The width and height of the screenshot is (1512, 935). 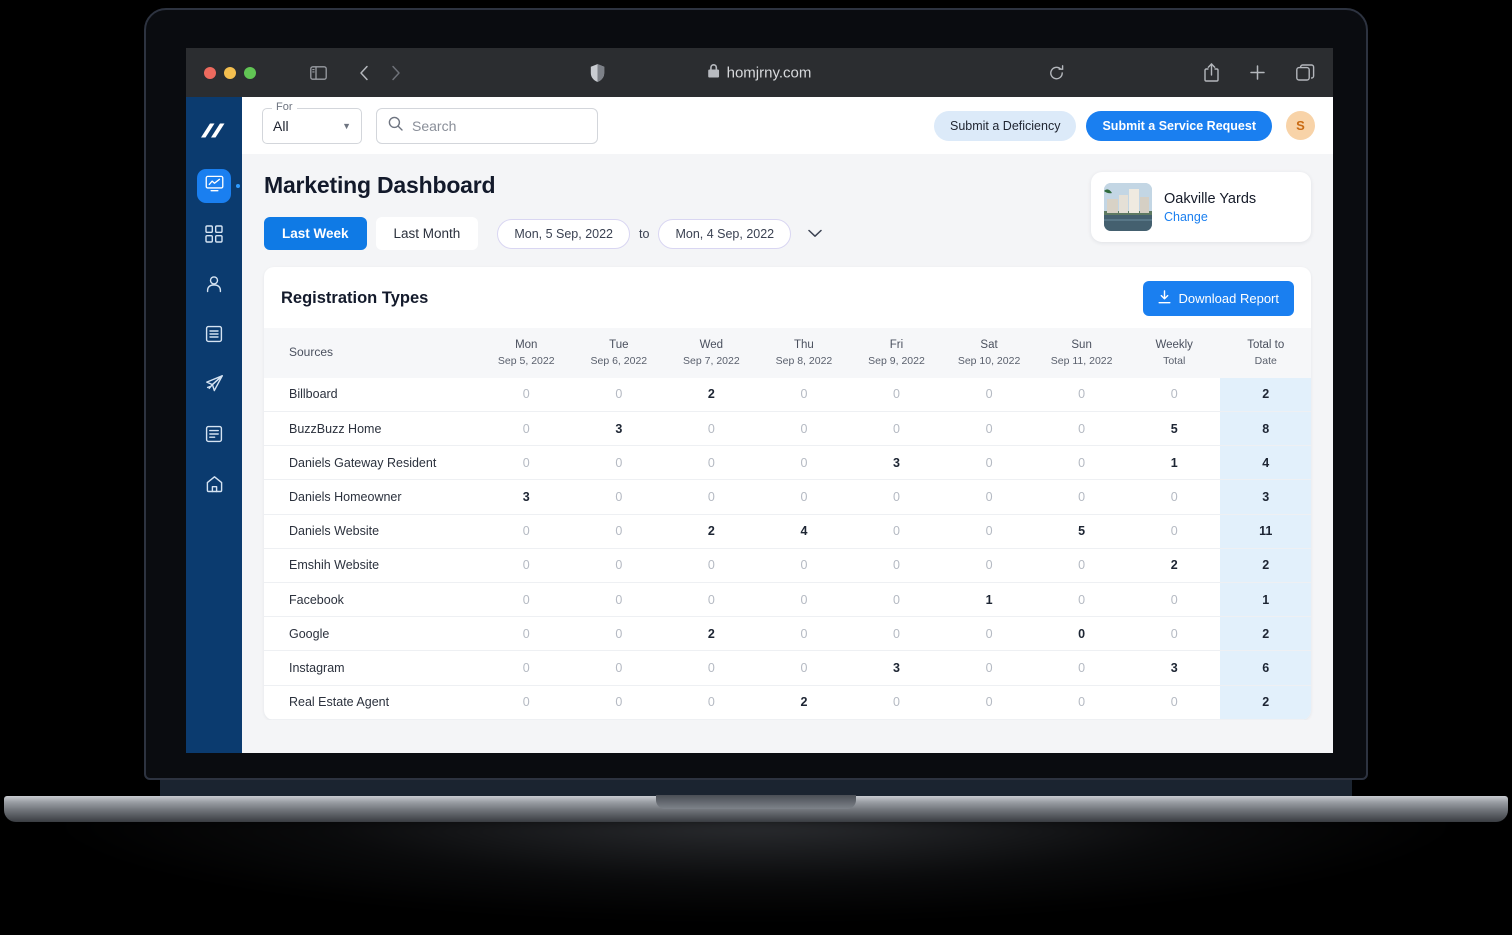 What do you see at coordinates (597, 72) in the screenshot?
I see `shield-icon` at bounding box center [597, 72].